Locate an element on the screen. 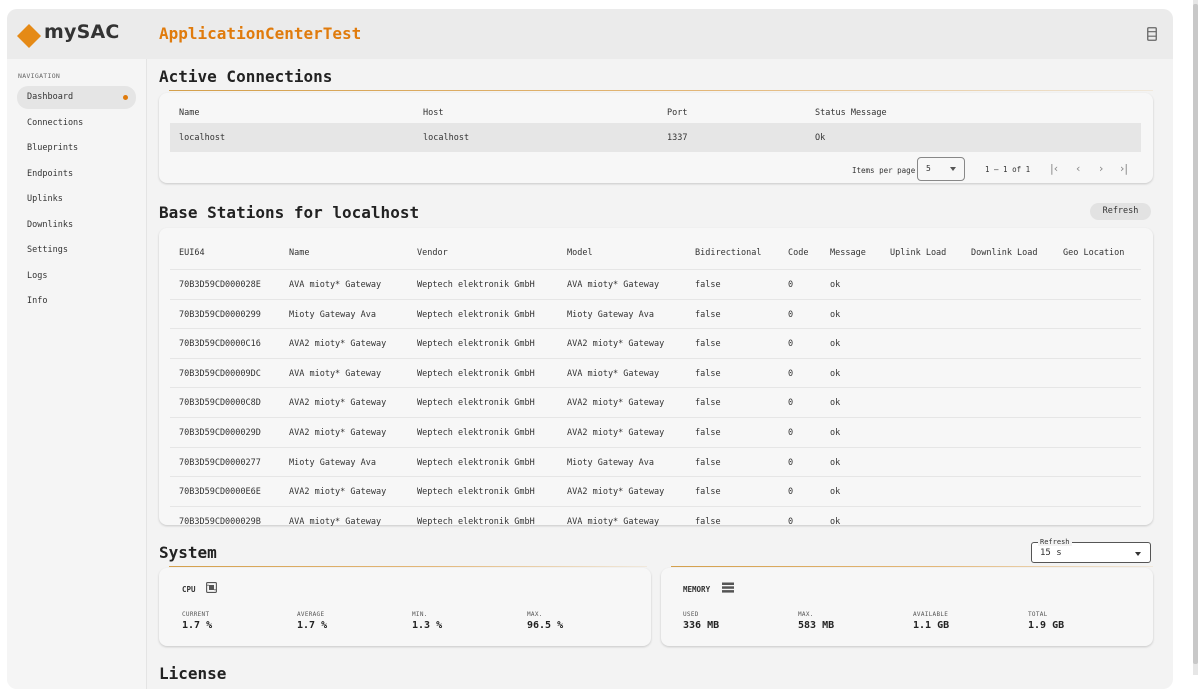  column-header-message: Message is located at coordinates (848, 253).